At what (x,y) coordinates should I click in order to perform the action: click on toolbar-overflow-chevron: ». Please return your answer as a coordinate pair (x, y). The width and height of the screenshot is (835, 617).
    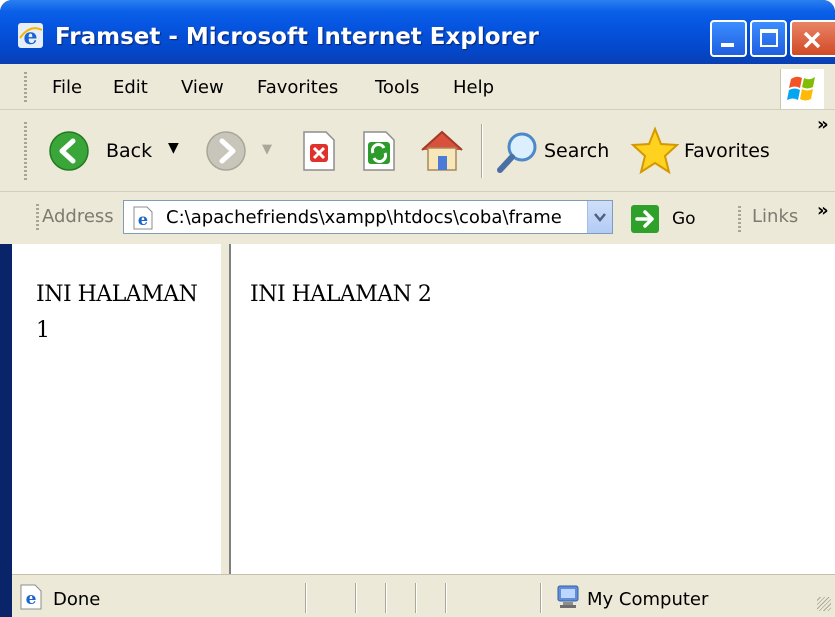
    Looking at the image, I should click on (823, 124).